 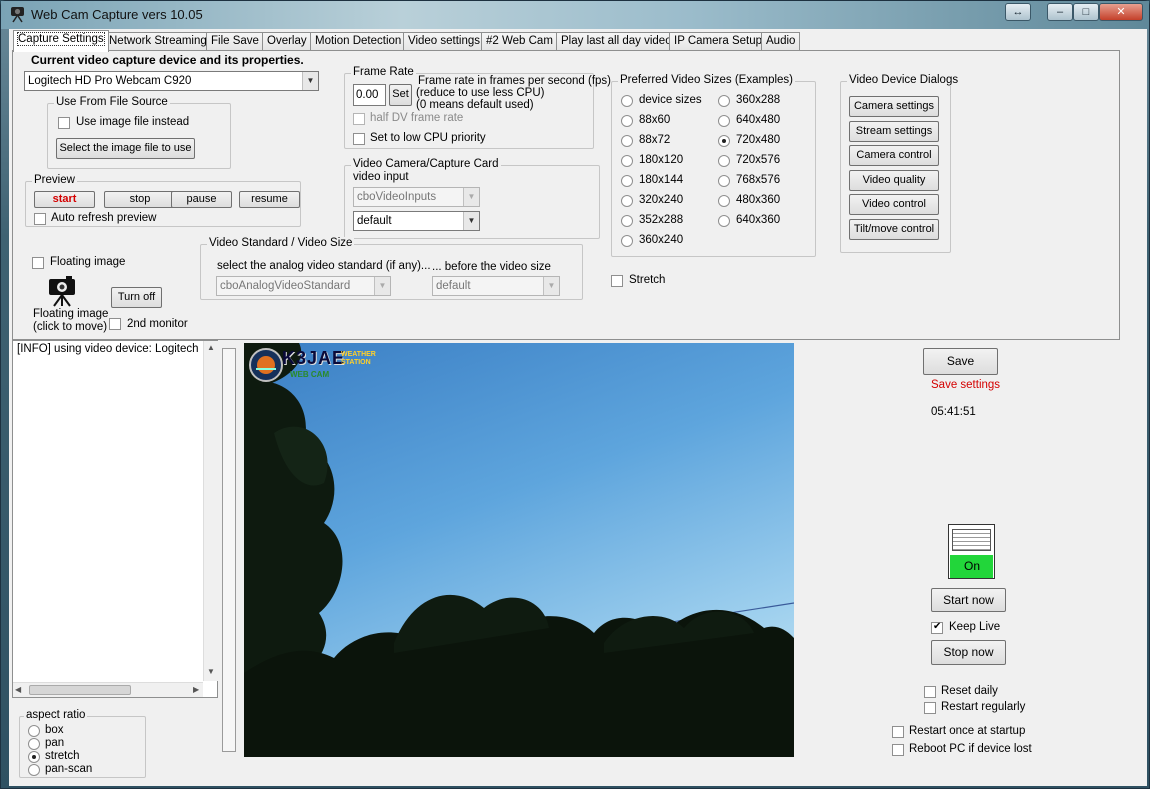 What do you see at coordinates (627, 141) in the screenshot?
I see `size-radio-88x72` at bounding box center [627, 141].